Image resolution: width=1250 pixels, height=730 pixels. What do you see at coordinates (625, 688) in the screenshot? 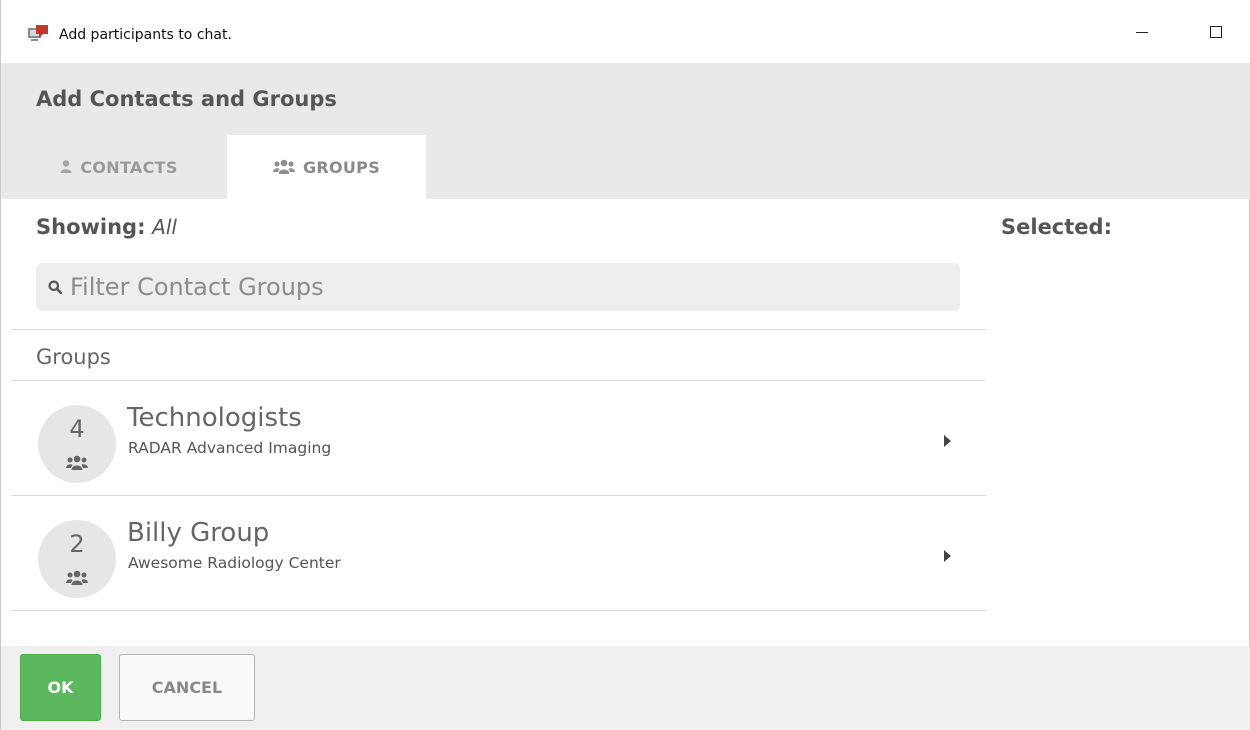
I see `dialog-footer: OK CANCEL` at bounding box center [625, 688].